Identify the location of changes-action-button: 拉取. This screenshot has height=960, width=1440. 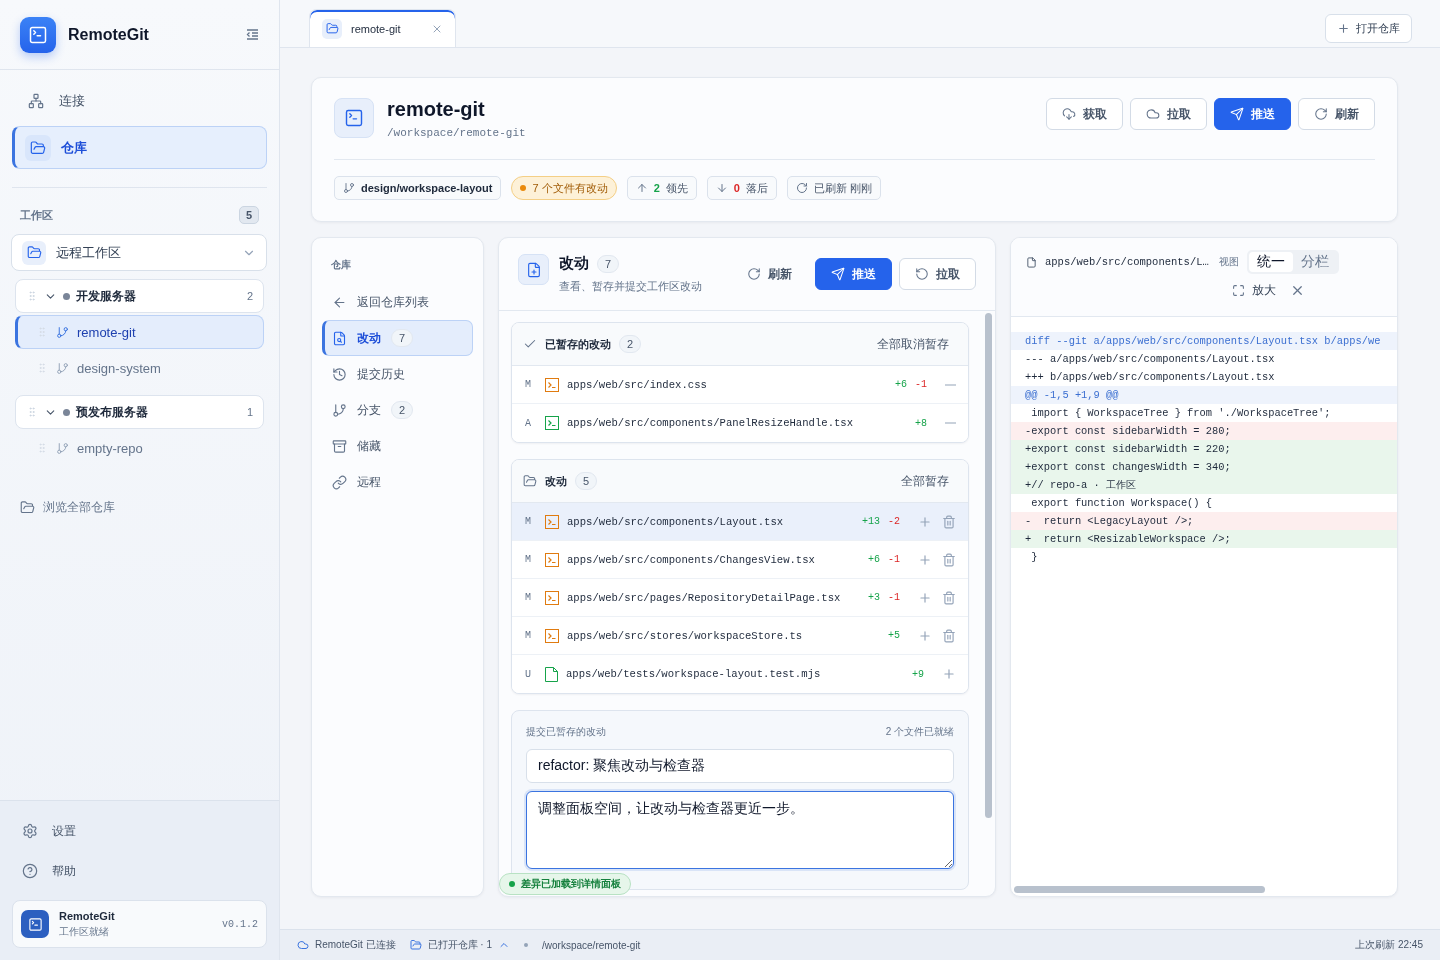
(937, 274).